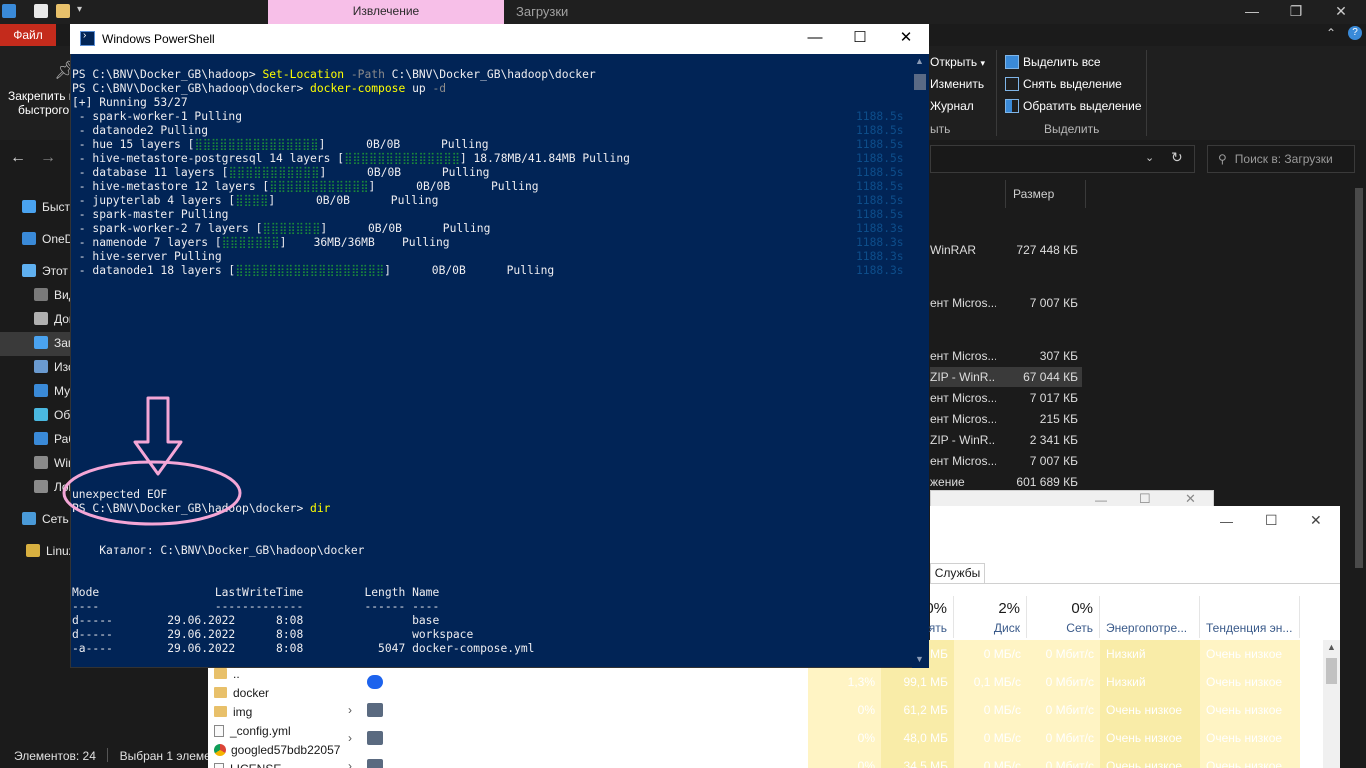 This screenshot has height=768, width=1366. What do you see at coordinates (1012, 62) in the screenshot?
I see `select-all-icon` at bounding box center [1012, 62].